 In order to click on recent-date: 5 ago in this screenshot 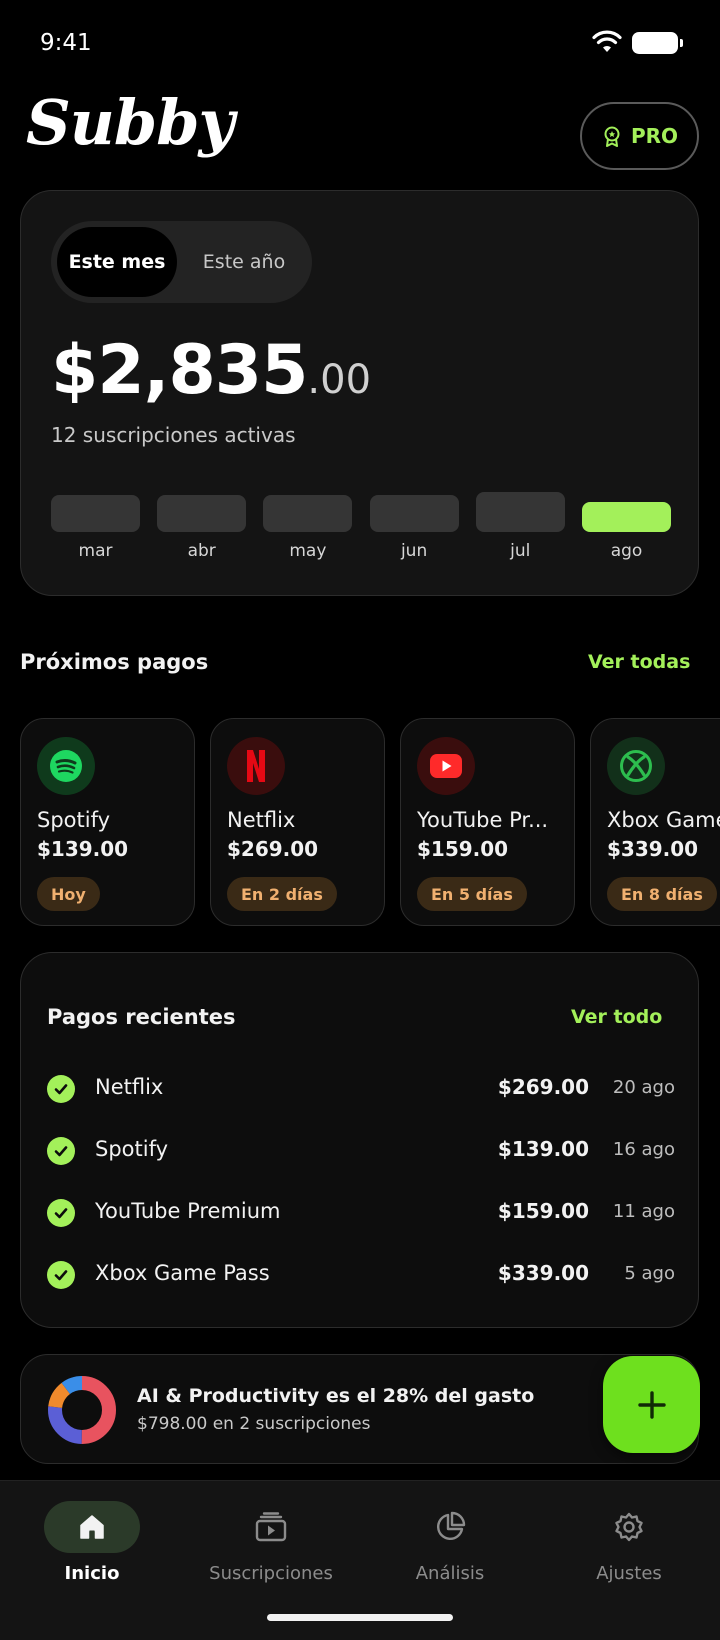, I will do `click(649, 1273)`.